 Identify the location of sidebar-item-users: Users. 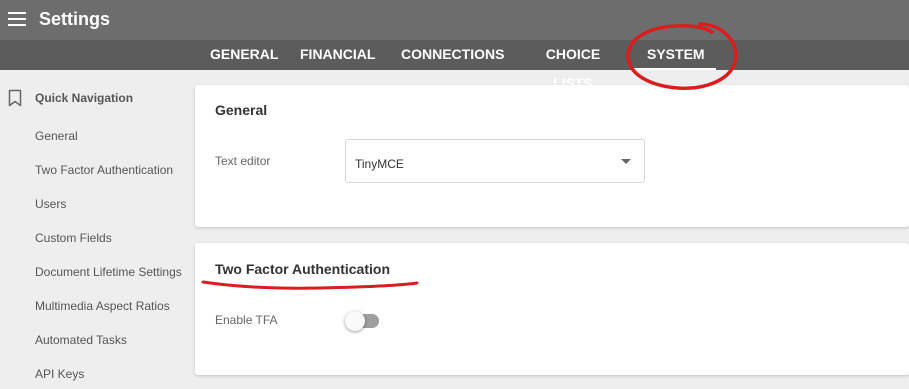
(50, 204).